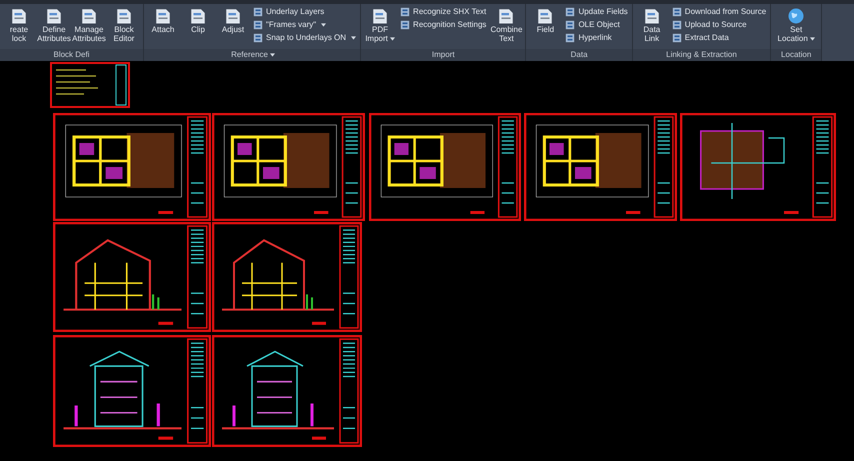 This screenshot has width=854, height=461. What do you see at coordinates (719, 25) in the screenshot?
I see `ribbon-tool-button: Upload to Source` at bounding box center [719, 25].